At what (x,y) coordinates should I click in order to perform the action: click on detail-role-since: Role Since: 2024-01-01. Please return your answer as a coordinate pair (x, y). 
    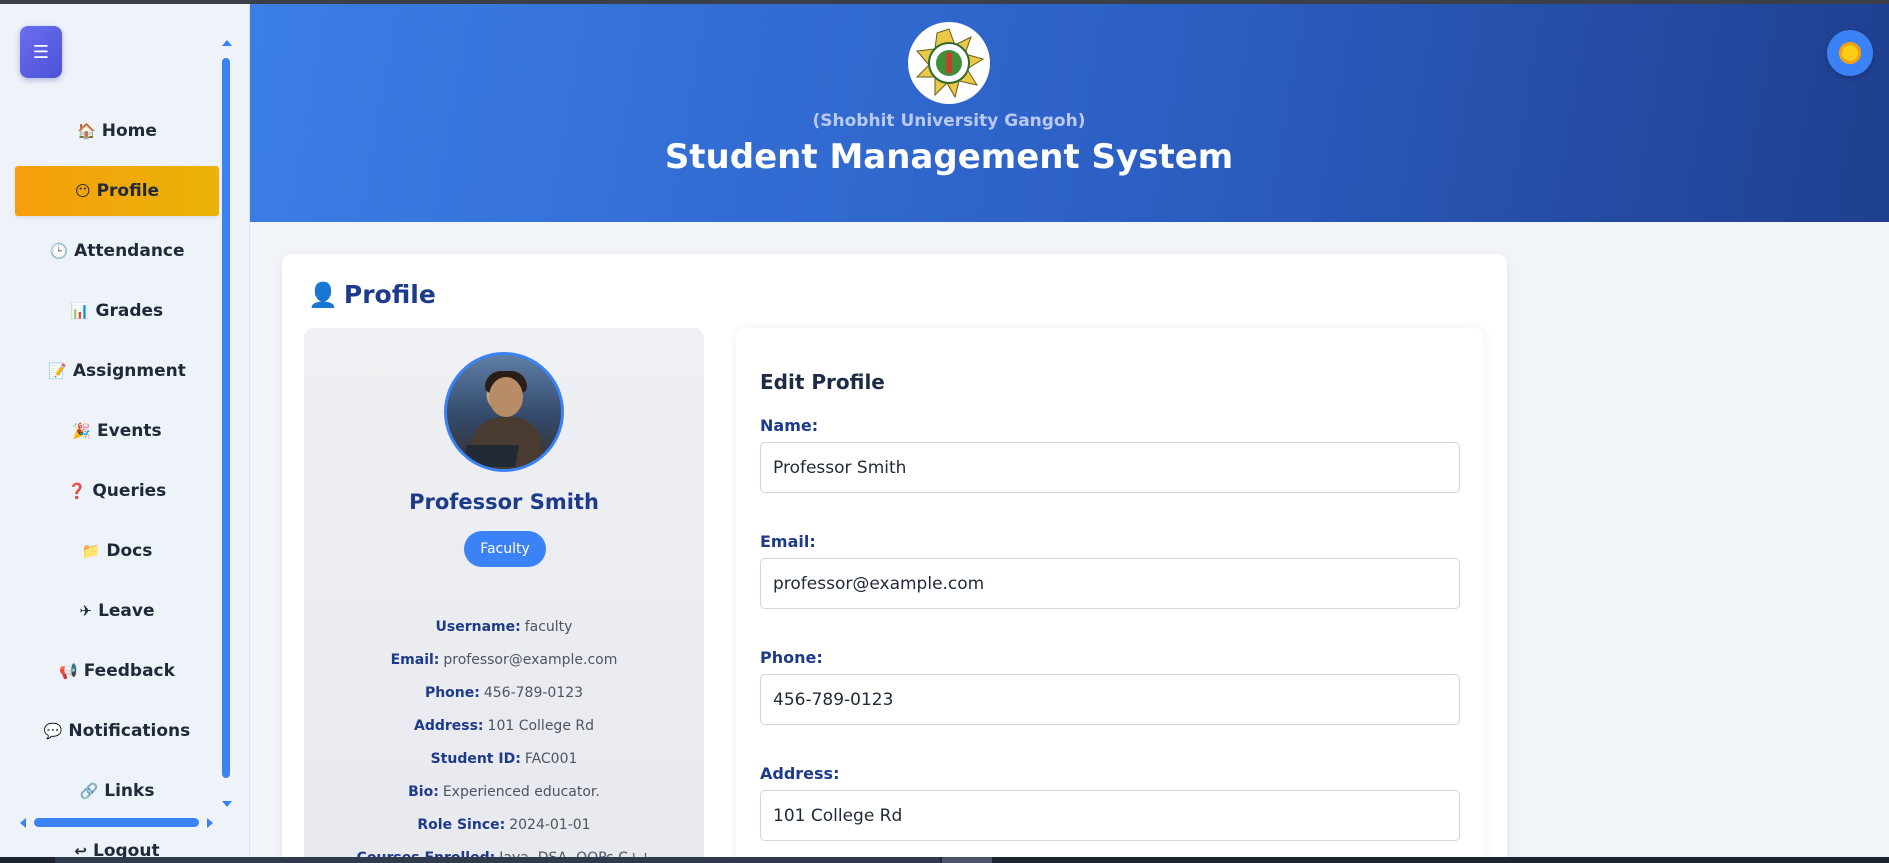
    Looking at the image, I should click on (504, 825).